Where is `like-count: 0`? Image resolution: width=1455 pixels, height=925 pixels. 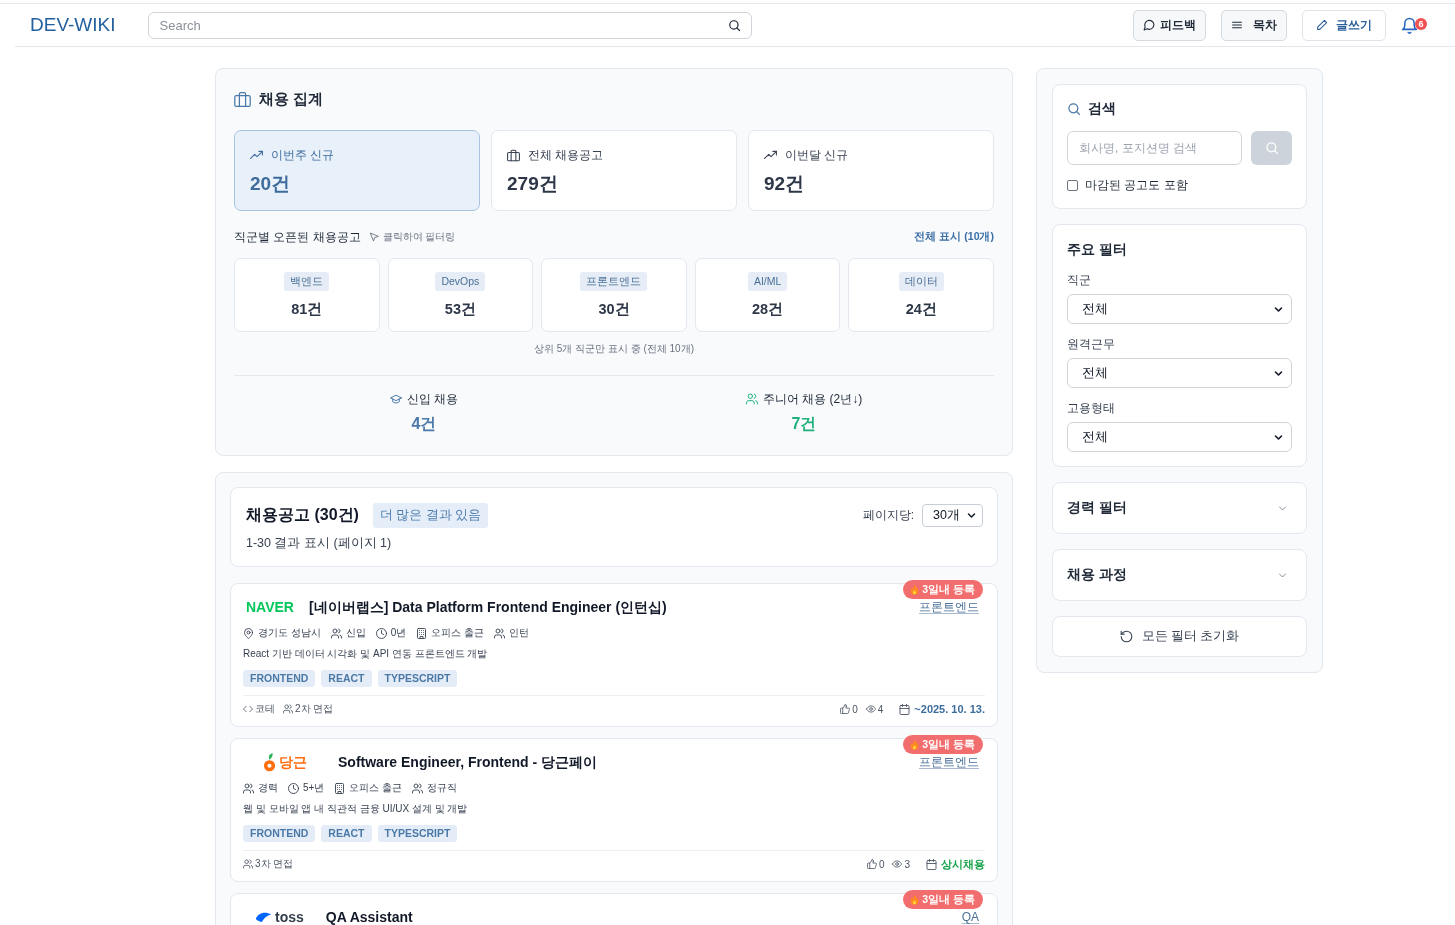
like-count: 0 is located at coordinates (881, 864).